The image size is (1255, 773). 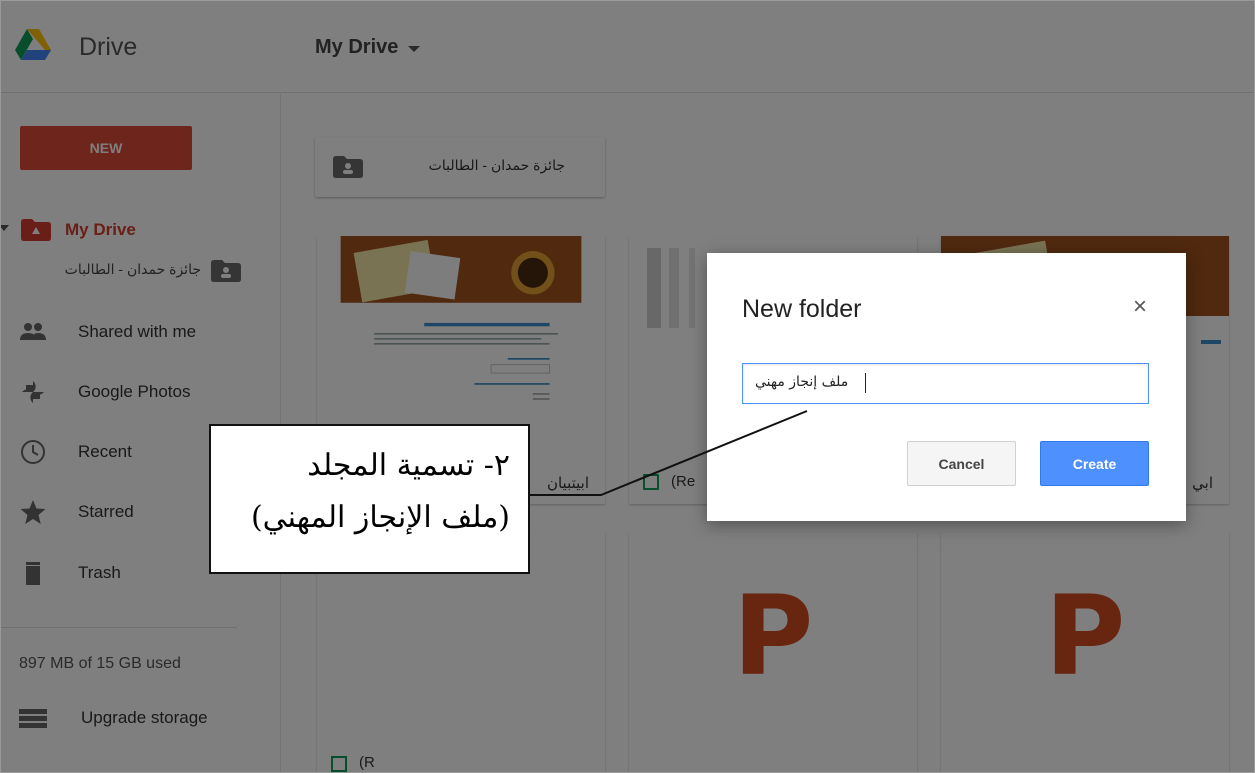 I want to click on folder-name-input: ملف إنجاز مهني, so click(x=945, y=383).